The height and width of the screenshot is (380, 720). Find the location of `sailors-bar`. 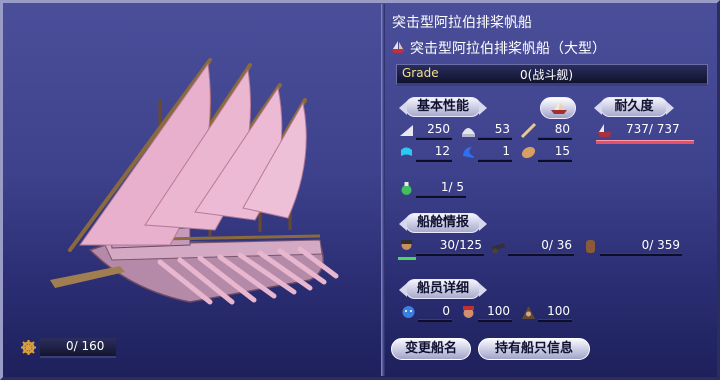

sailors-bar is located at coordinates (407, 258).